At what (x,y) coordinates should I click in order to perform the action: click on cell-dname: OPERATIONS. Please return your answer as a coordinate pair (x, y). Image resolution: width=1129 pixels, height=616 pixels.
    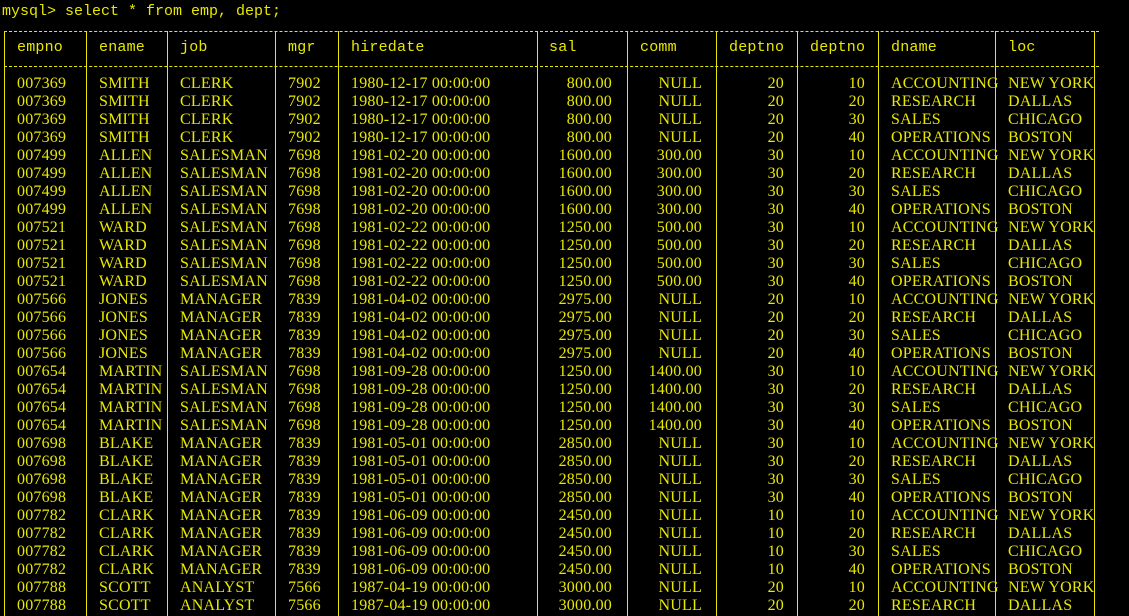
    Looking at the image, I should click on (941, 497).